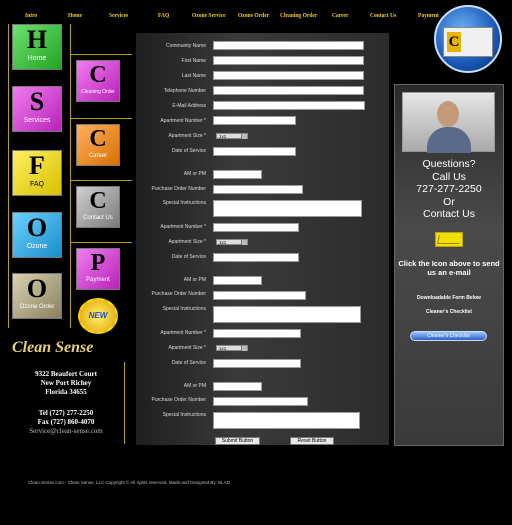  Describe the element at coordinates (193, 76) in the screenshot. I see `label-last-name: Last Name` at that location.